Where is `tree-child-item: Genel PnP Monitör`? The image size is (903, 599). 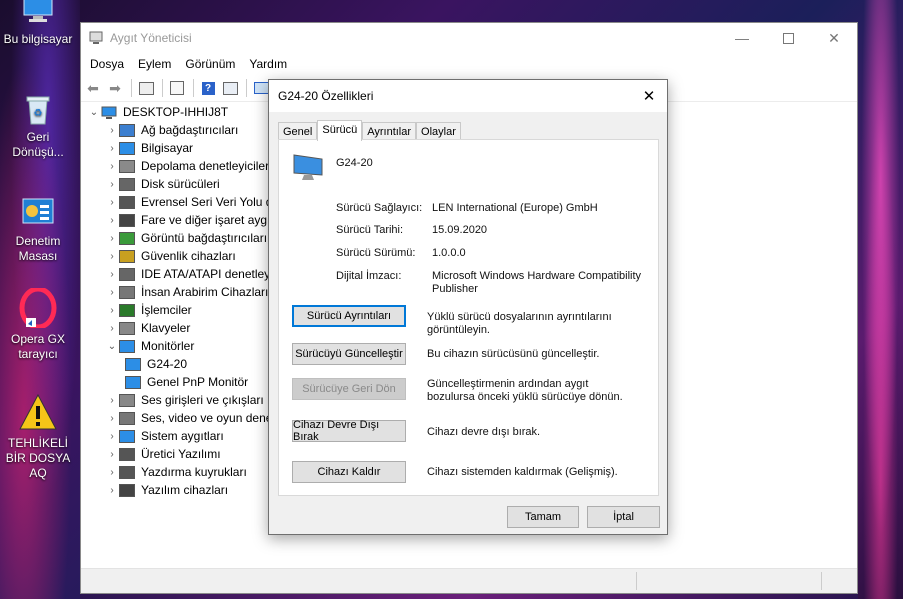
tree-child-item: Genel PnP Monitör is located at coordinates (181, 382).